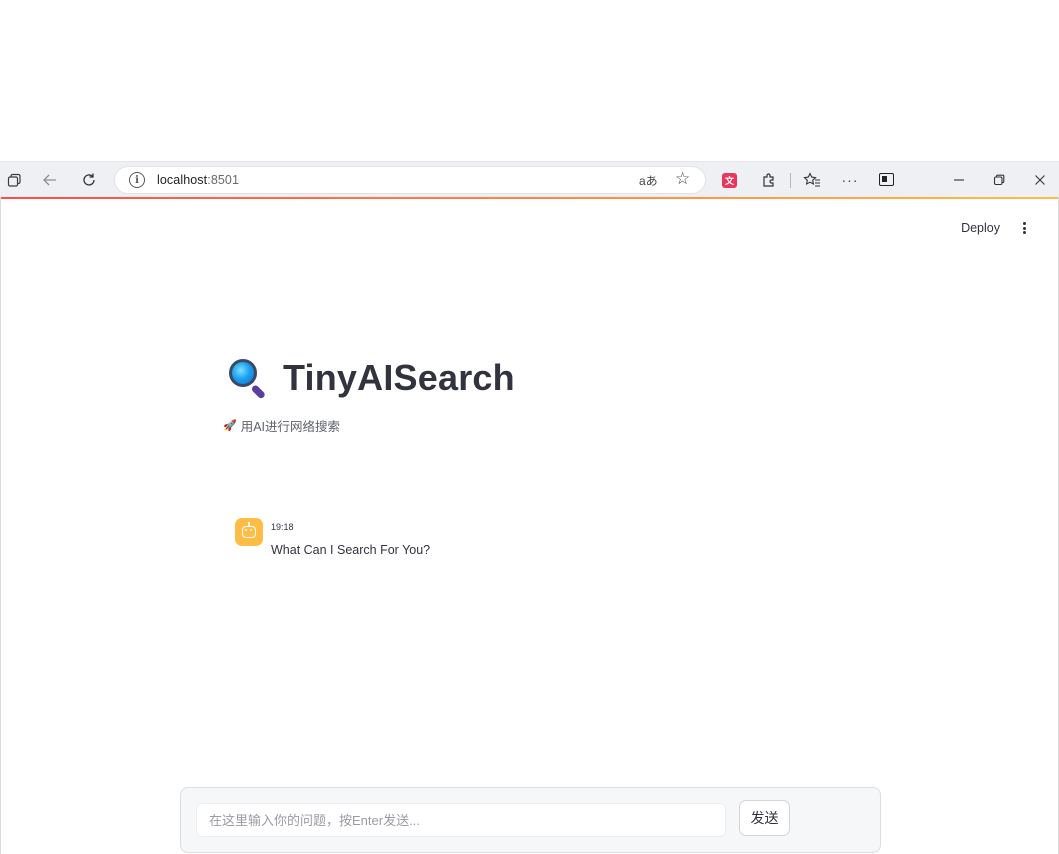 This screenshot has height=854, width=1059. Describe the element at coordinates (790, 180) in the screenshot. I see `toolbar-divider` at that location.